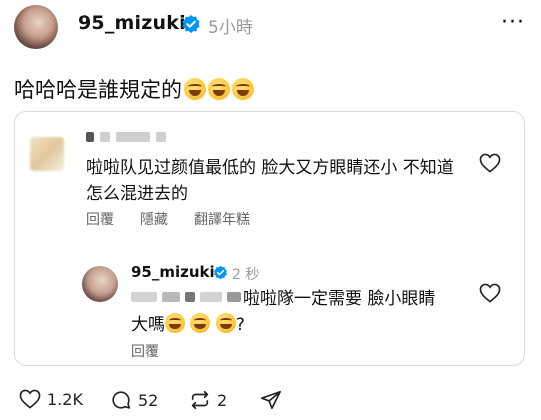 Image resolution: width=541 pixels, height=420 pixels. Describe the element at coordinates (513, 22) in the screenshot. I see `more-options-button: ···` at that location.